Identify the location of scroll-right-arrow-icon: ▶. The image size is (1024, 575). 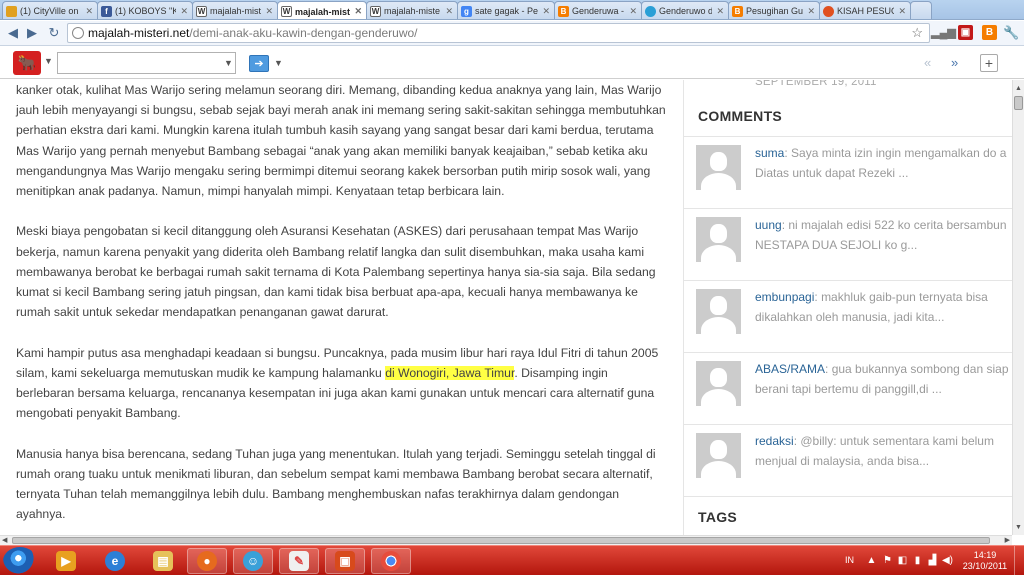
(1007, 540).